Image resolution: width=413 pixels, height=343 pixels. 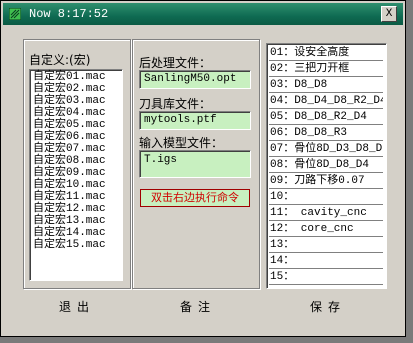 What do you see at coordinates (328, 306) in the screenshot?
I see `save-button: 保存` at bounding box center [328, 306].